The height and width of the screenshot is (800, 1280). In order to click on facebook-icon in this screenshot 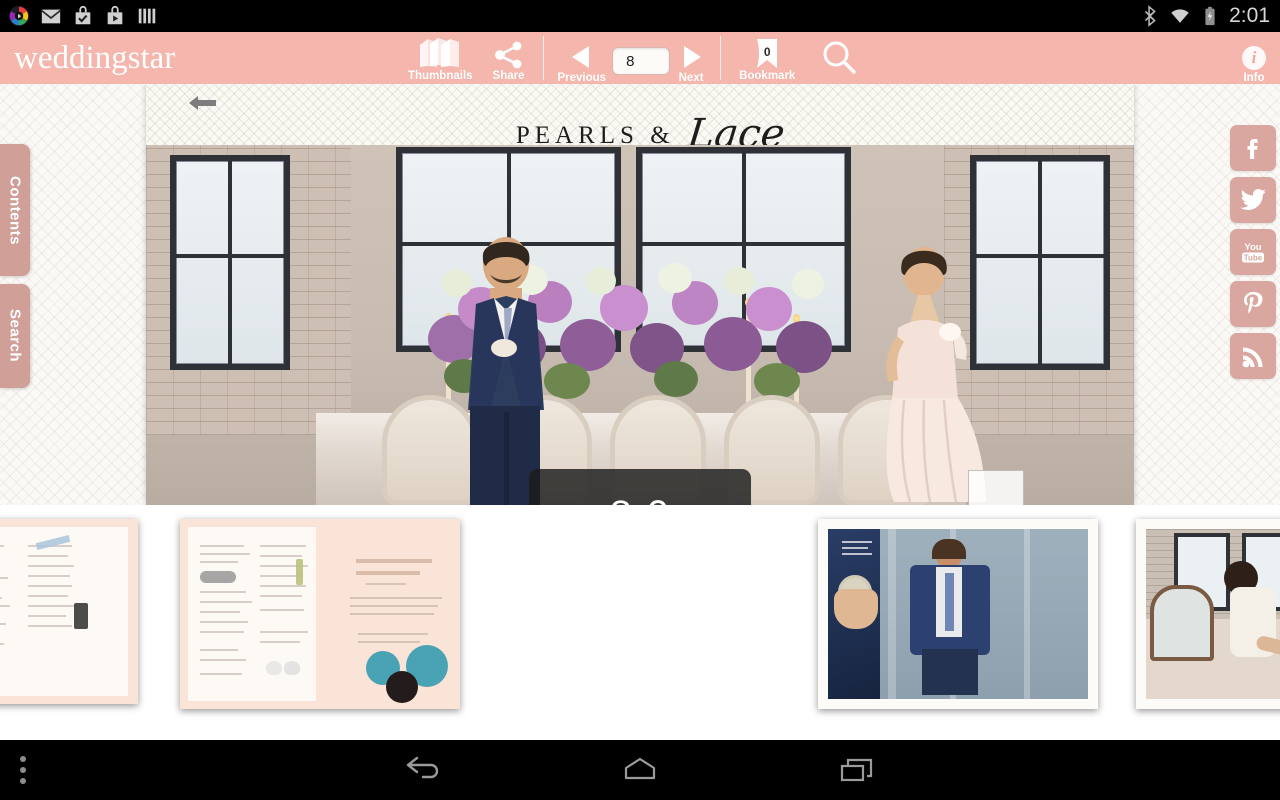, I will do `click(1253, 148)`.